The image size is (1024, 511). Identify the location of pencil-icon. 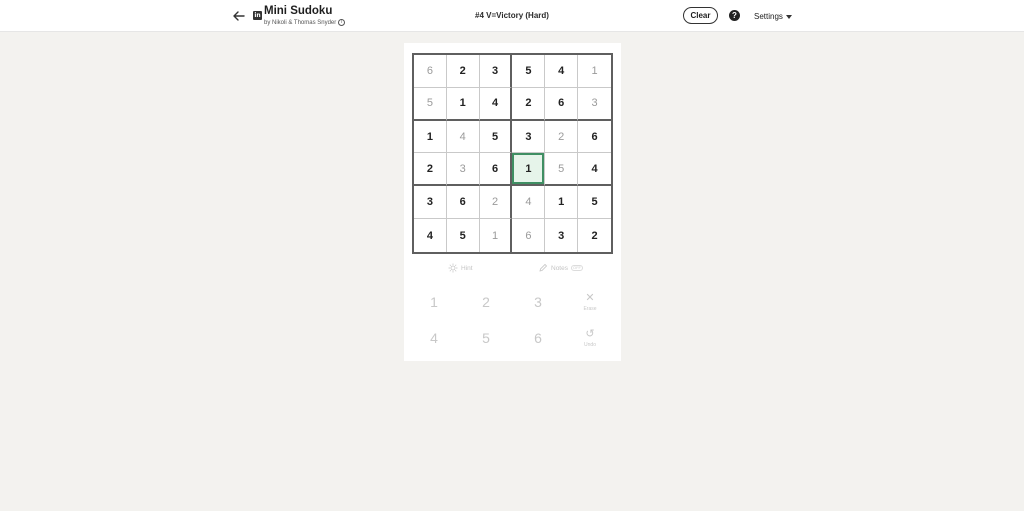
(543, 267).